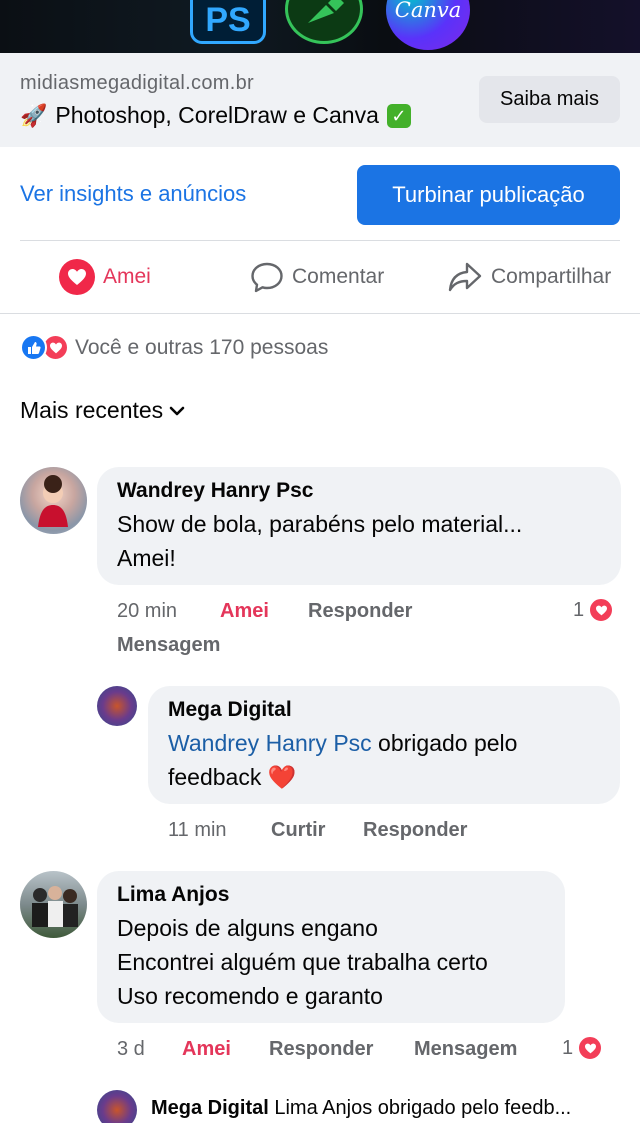  Describe the element at coordinates (247, 928) in the screenshot. I see `comment-text-line: Depois de alguns engano` at that location.